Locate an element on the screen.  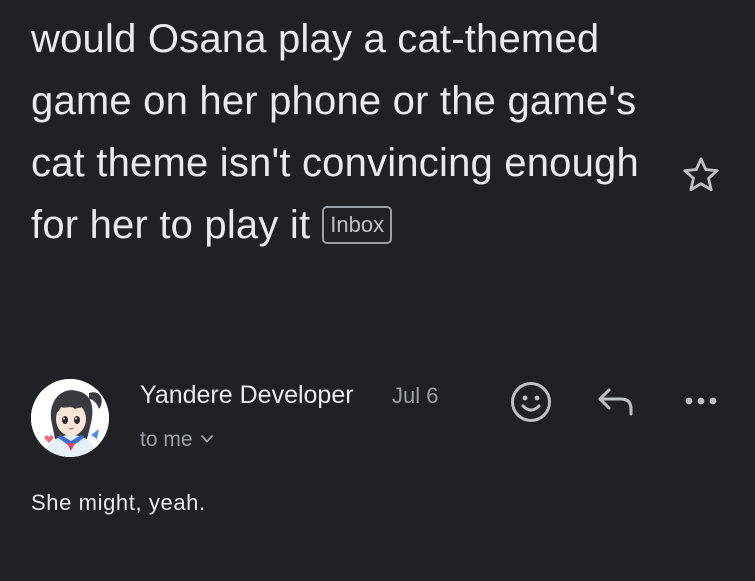
recipient-details-toggle: to me is located at coordinates (177, 440).